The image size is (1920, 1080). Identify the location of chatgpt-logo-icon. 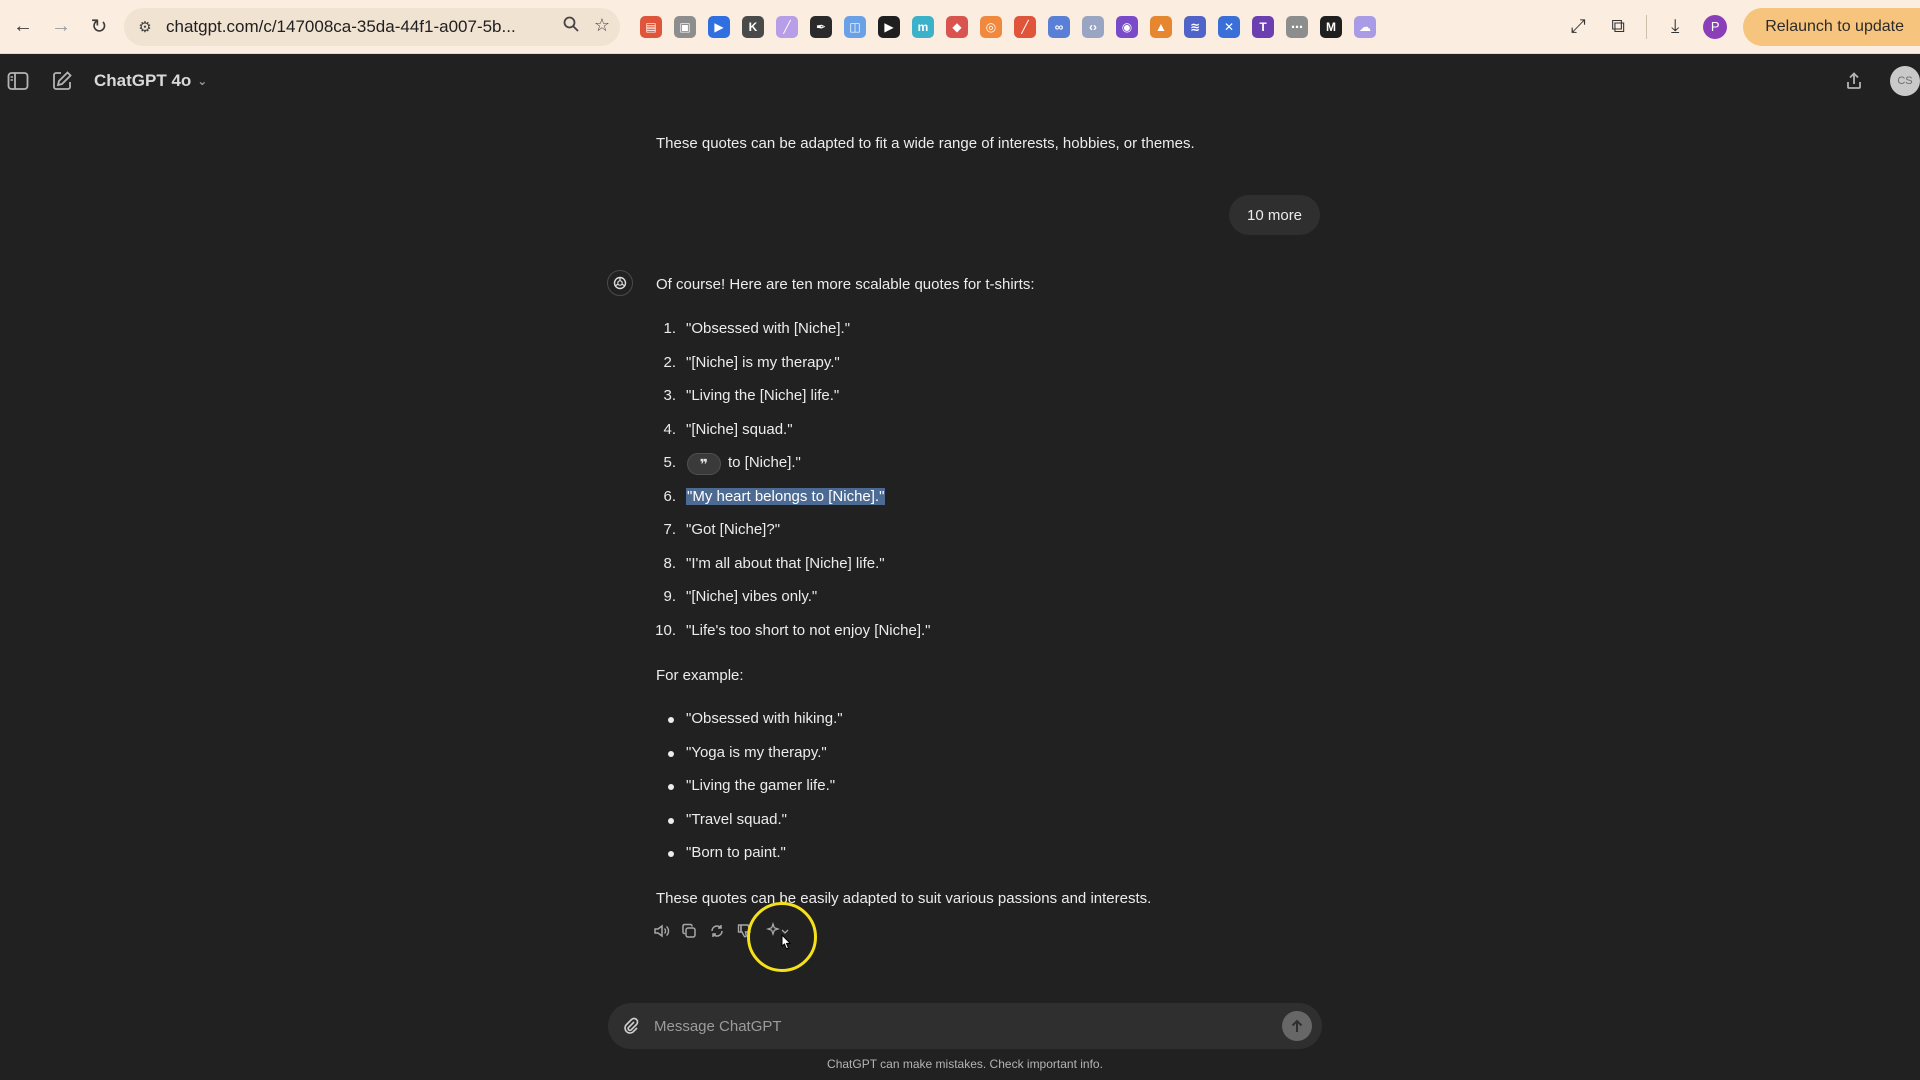
(620, 283).